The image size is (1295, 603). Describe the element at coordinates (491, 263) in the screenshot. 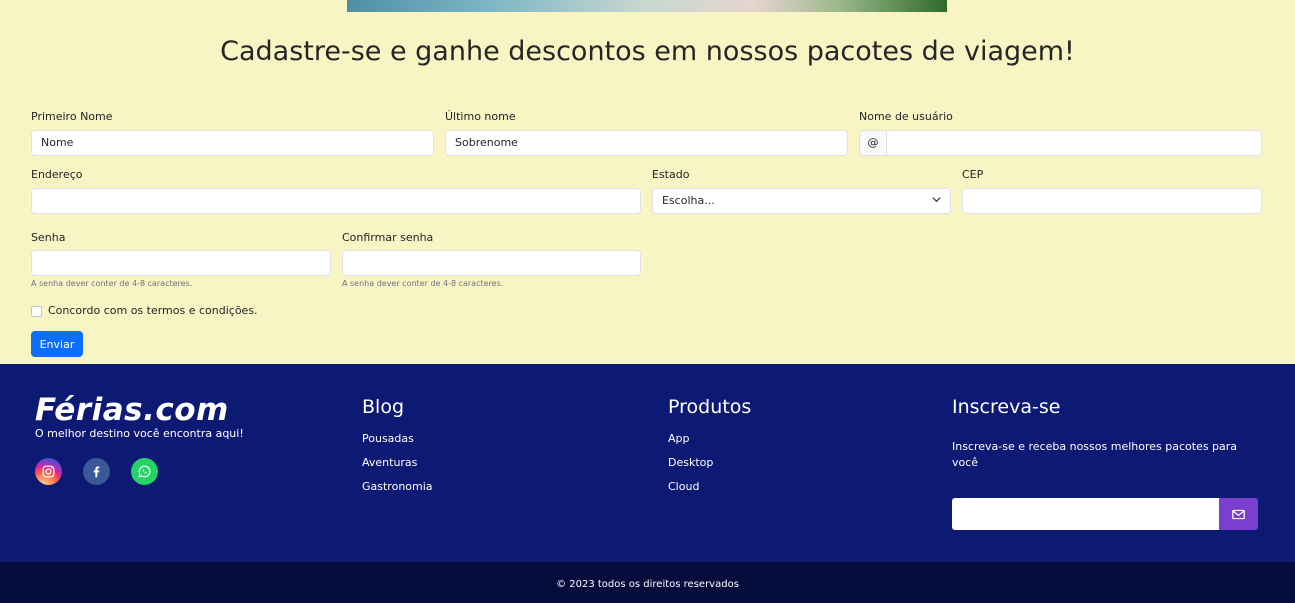

I see `confirm-password-input` at that location.